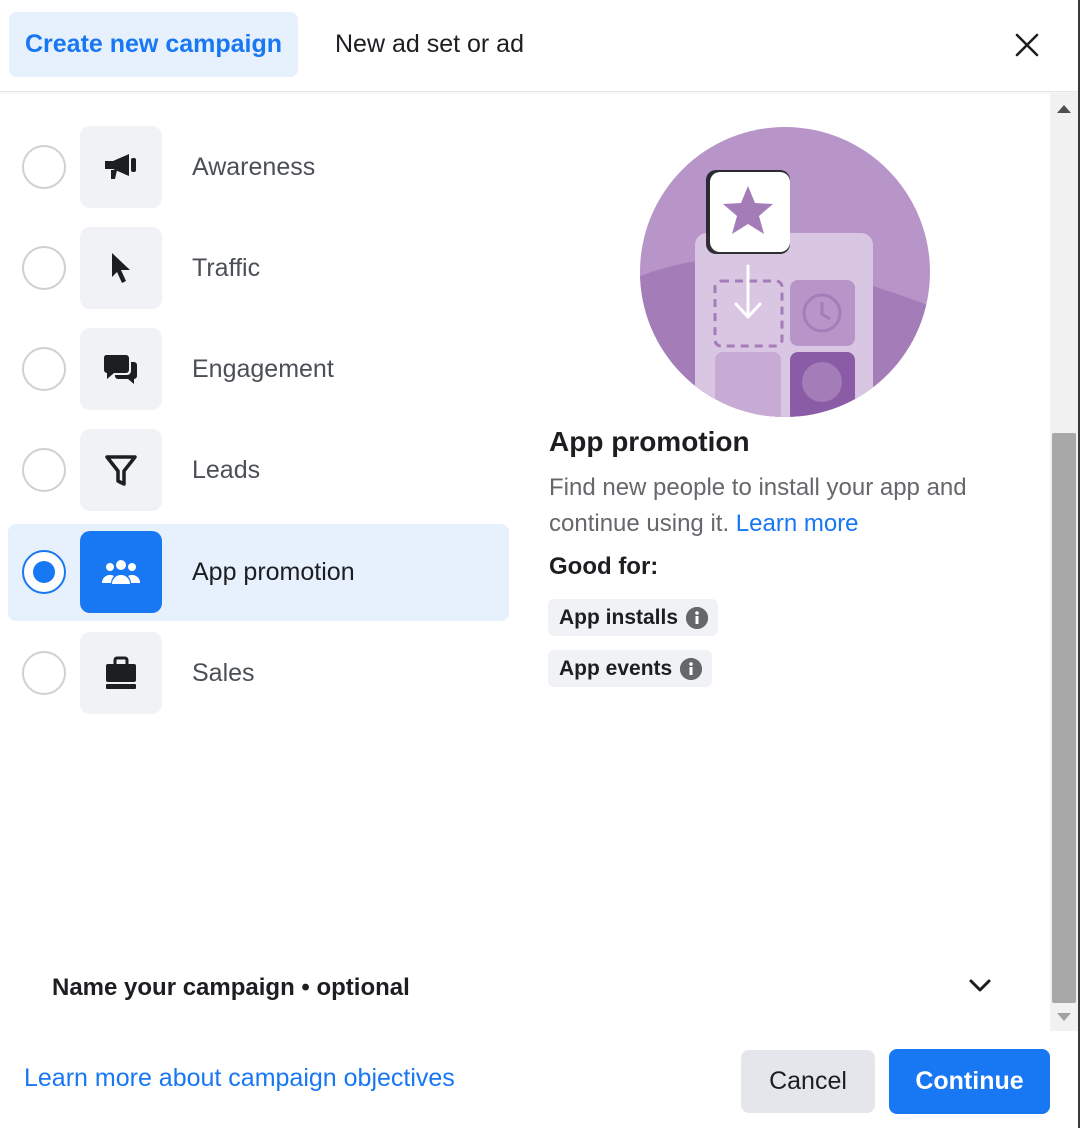 The image size is (1080, 1128). What do you see at coordinates (1064, 109) in the screenshot?
I see `scroll-up-arrow` at bounding box center [1064, 109].